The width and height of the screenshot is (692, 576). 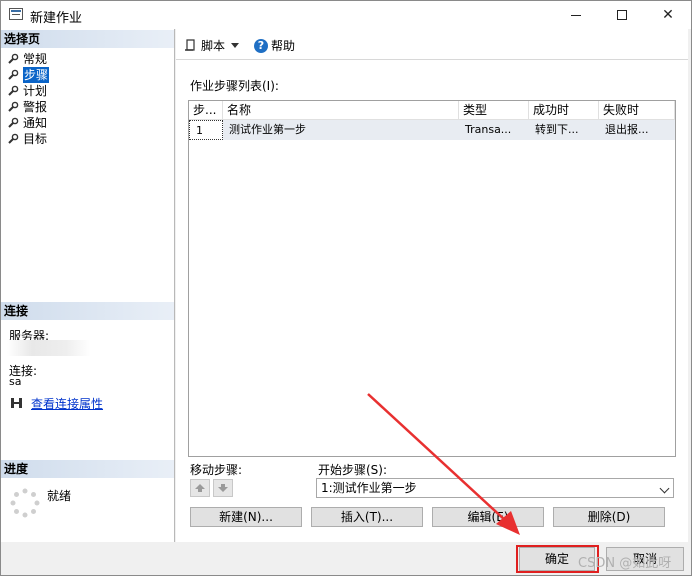 I want to click on arrow-down-icon, so click(x=223, y=488).